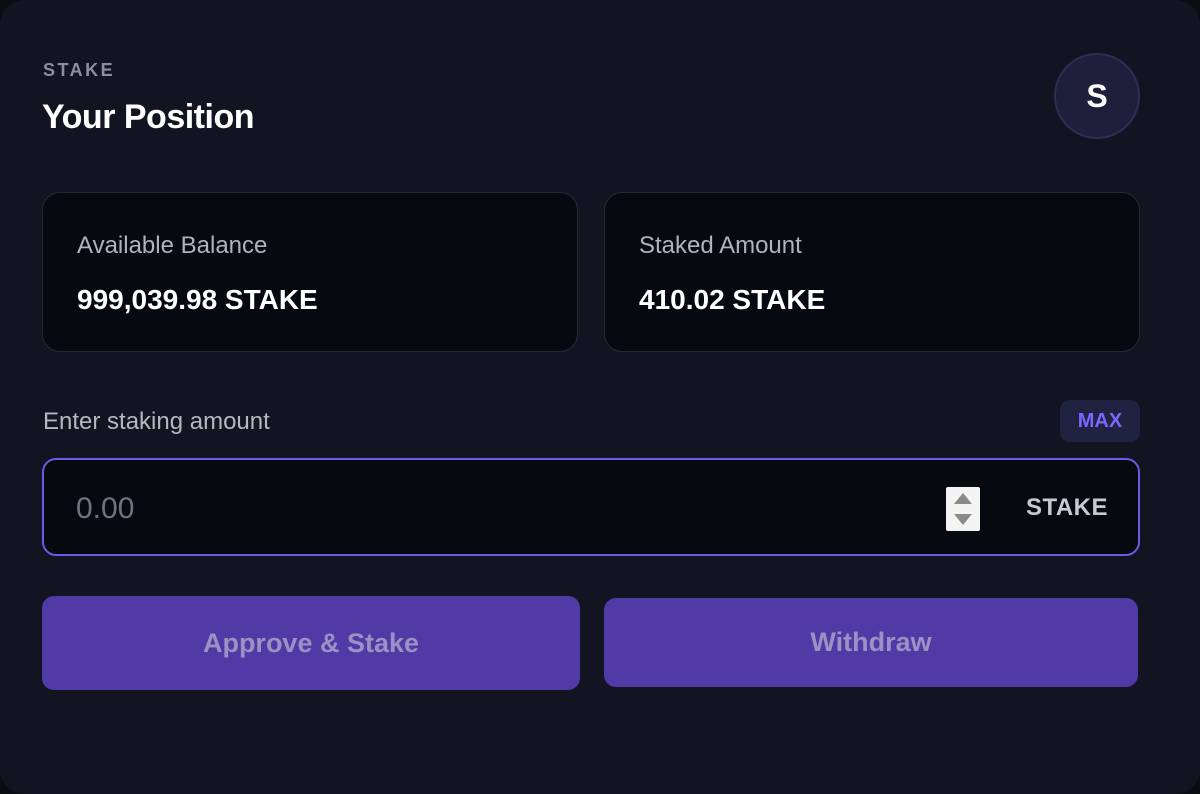 This screenshot has height=794, width=1200. Describe the element at coordinates (1066, 507) in the screenshot. I see `amount-unit-label: STAKE` at that location.